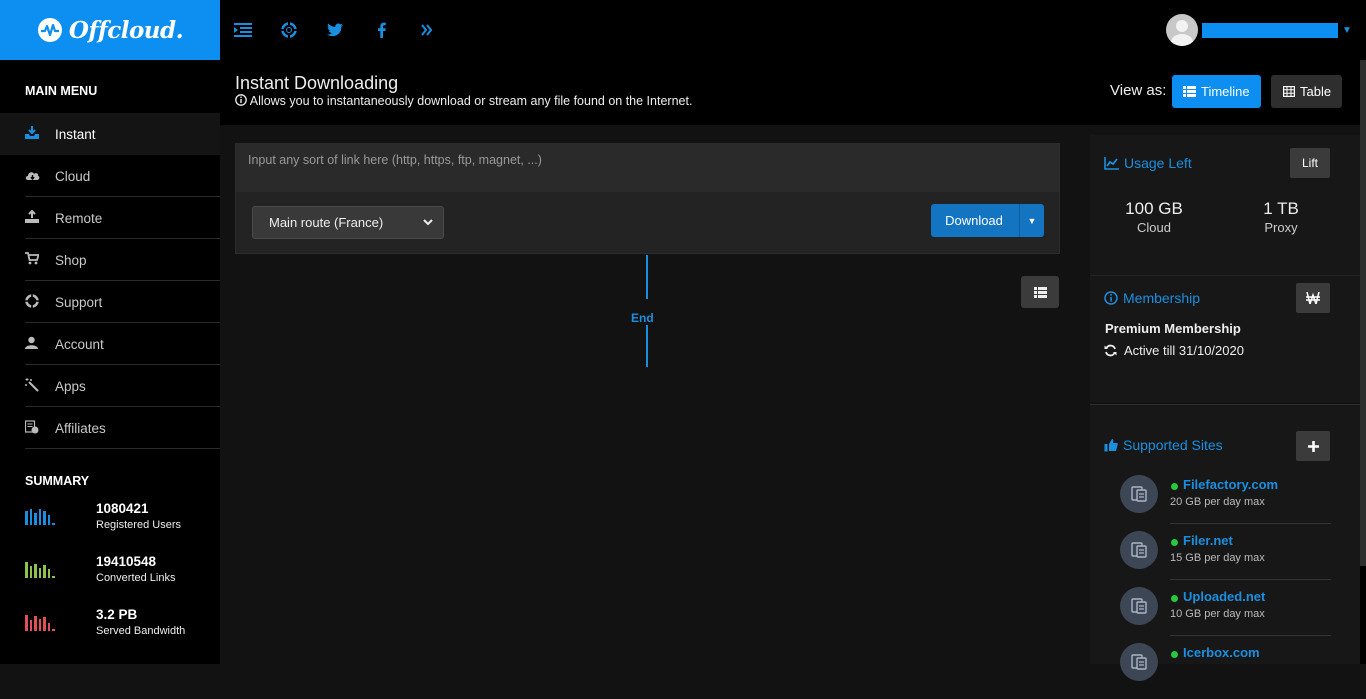 Image resolution: width=1366 pixels, height=699 pixels. I want to click on membership-status: Active till 31/10/2020, so click(1174, 350).